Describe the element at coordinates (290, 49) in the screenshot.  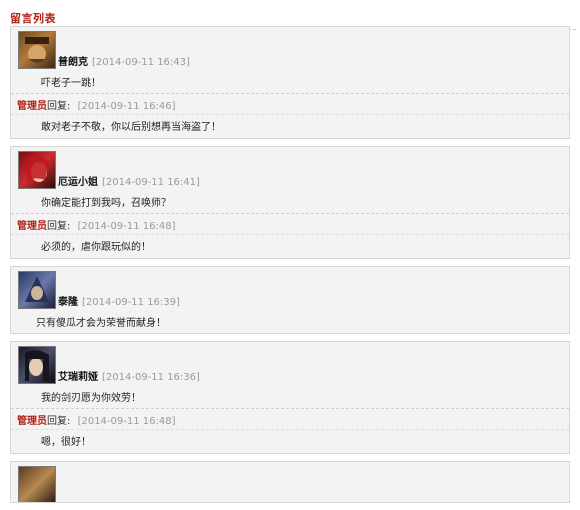
I see `message-header: 普朗克 [2014-09-11 16:43]` at that location.